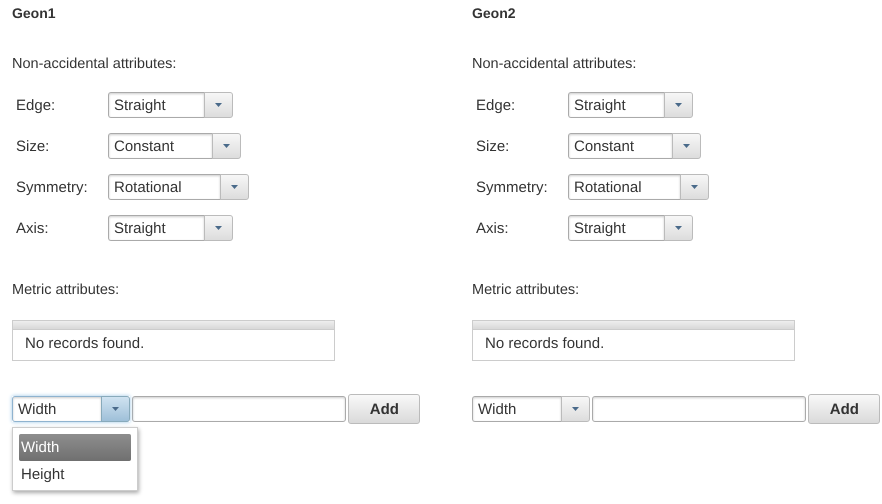 This screenshot has height=504, width=882. What do you see at coordinates (34, 13) in the screenshot?
I see `section-title: Geon1` at bounding box center [34, 13].